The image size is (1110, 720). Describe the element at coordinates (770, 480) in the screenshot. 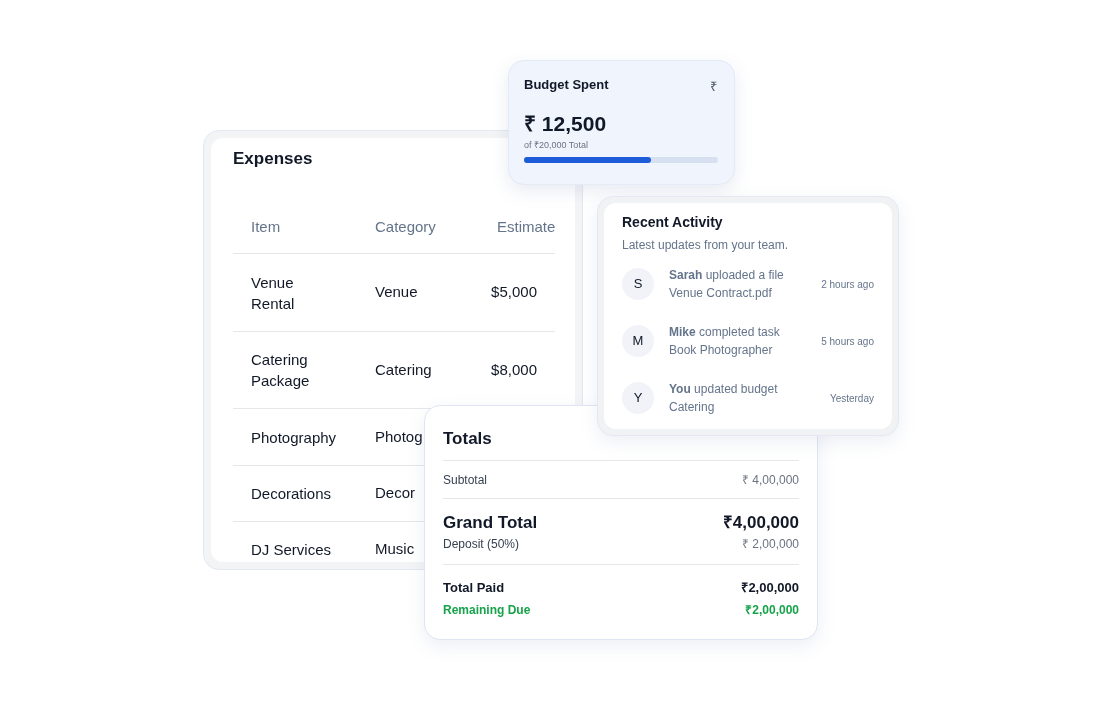

I see `total-value: ₹ 4,00,000` at that location.